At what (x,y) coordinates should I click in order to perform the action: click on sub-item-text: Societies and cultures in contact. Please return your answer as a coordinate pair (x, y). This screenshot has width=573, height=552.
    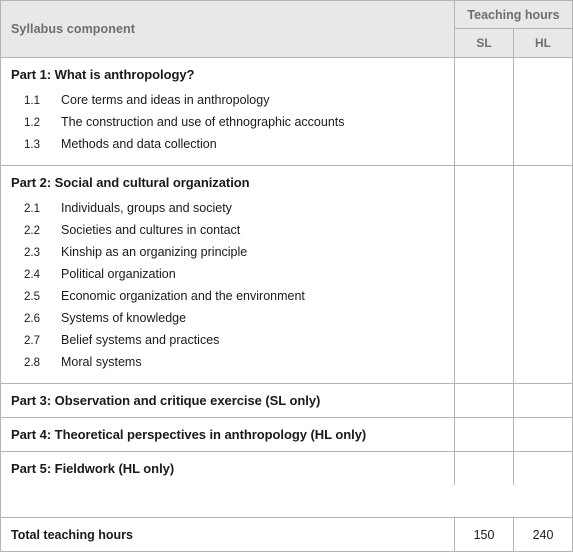
    Looking at the image, I should click on (151, 230).